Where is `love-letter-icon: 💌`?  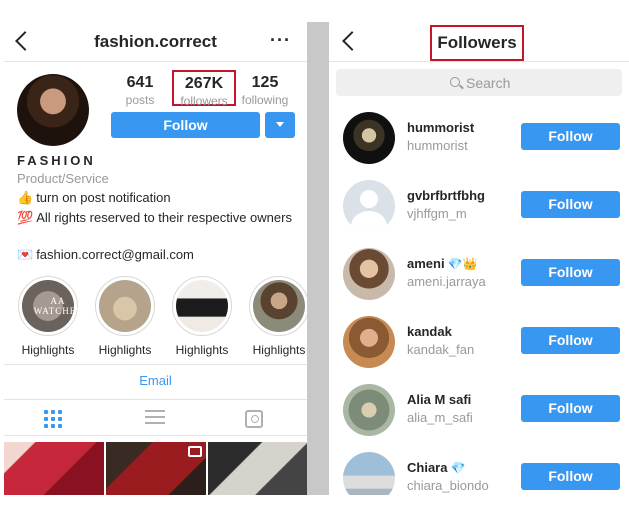 love-letter-icon: 💌 is located at coordinates (25, 254).